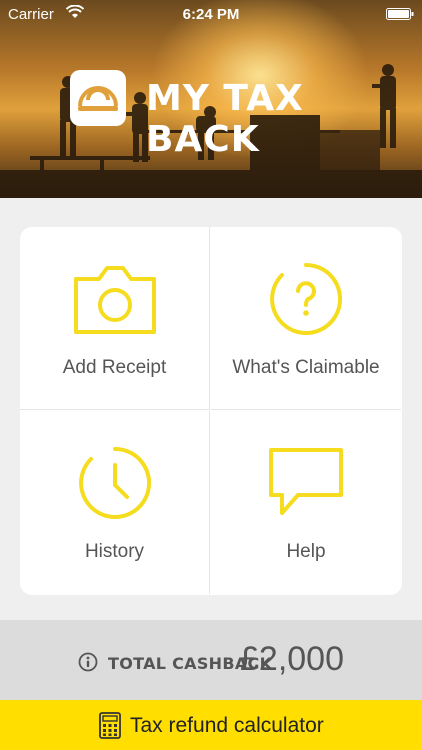 This screenshot has height=750, width=422. Describe the element at coordinates (400, 14) in the screenshot. I see `battery-icon` at that location.